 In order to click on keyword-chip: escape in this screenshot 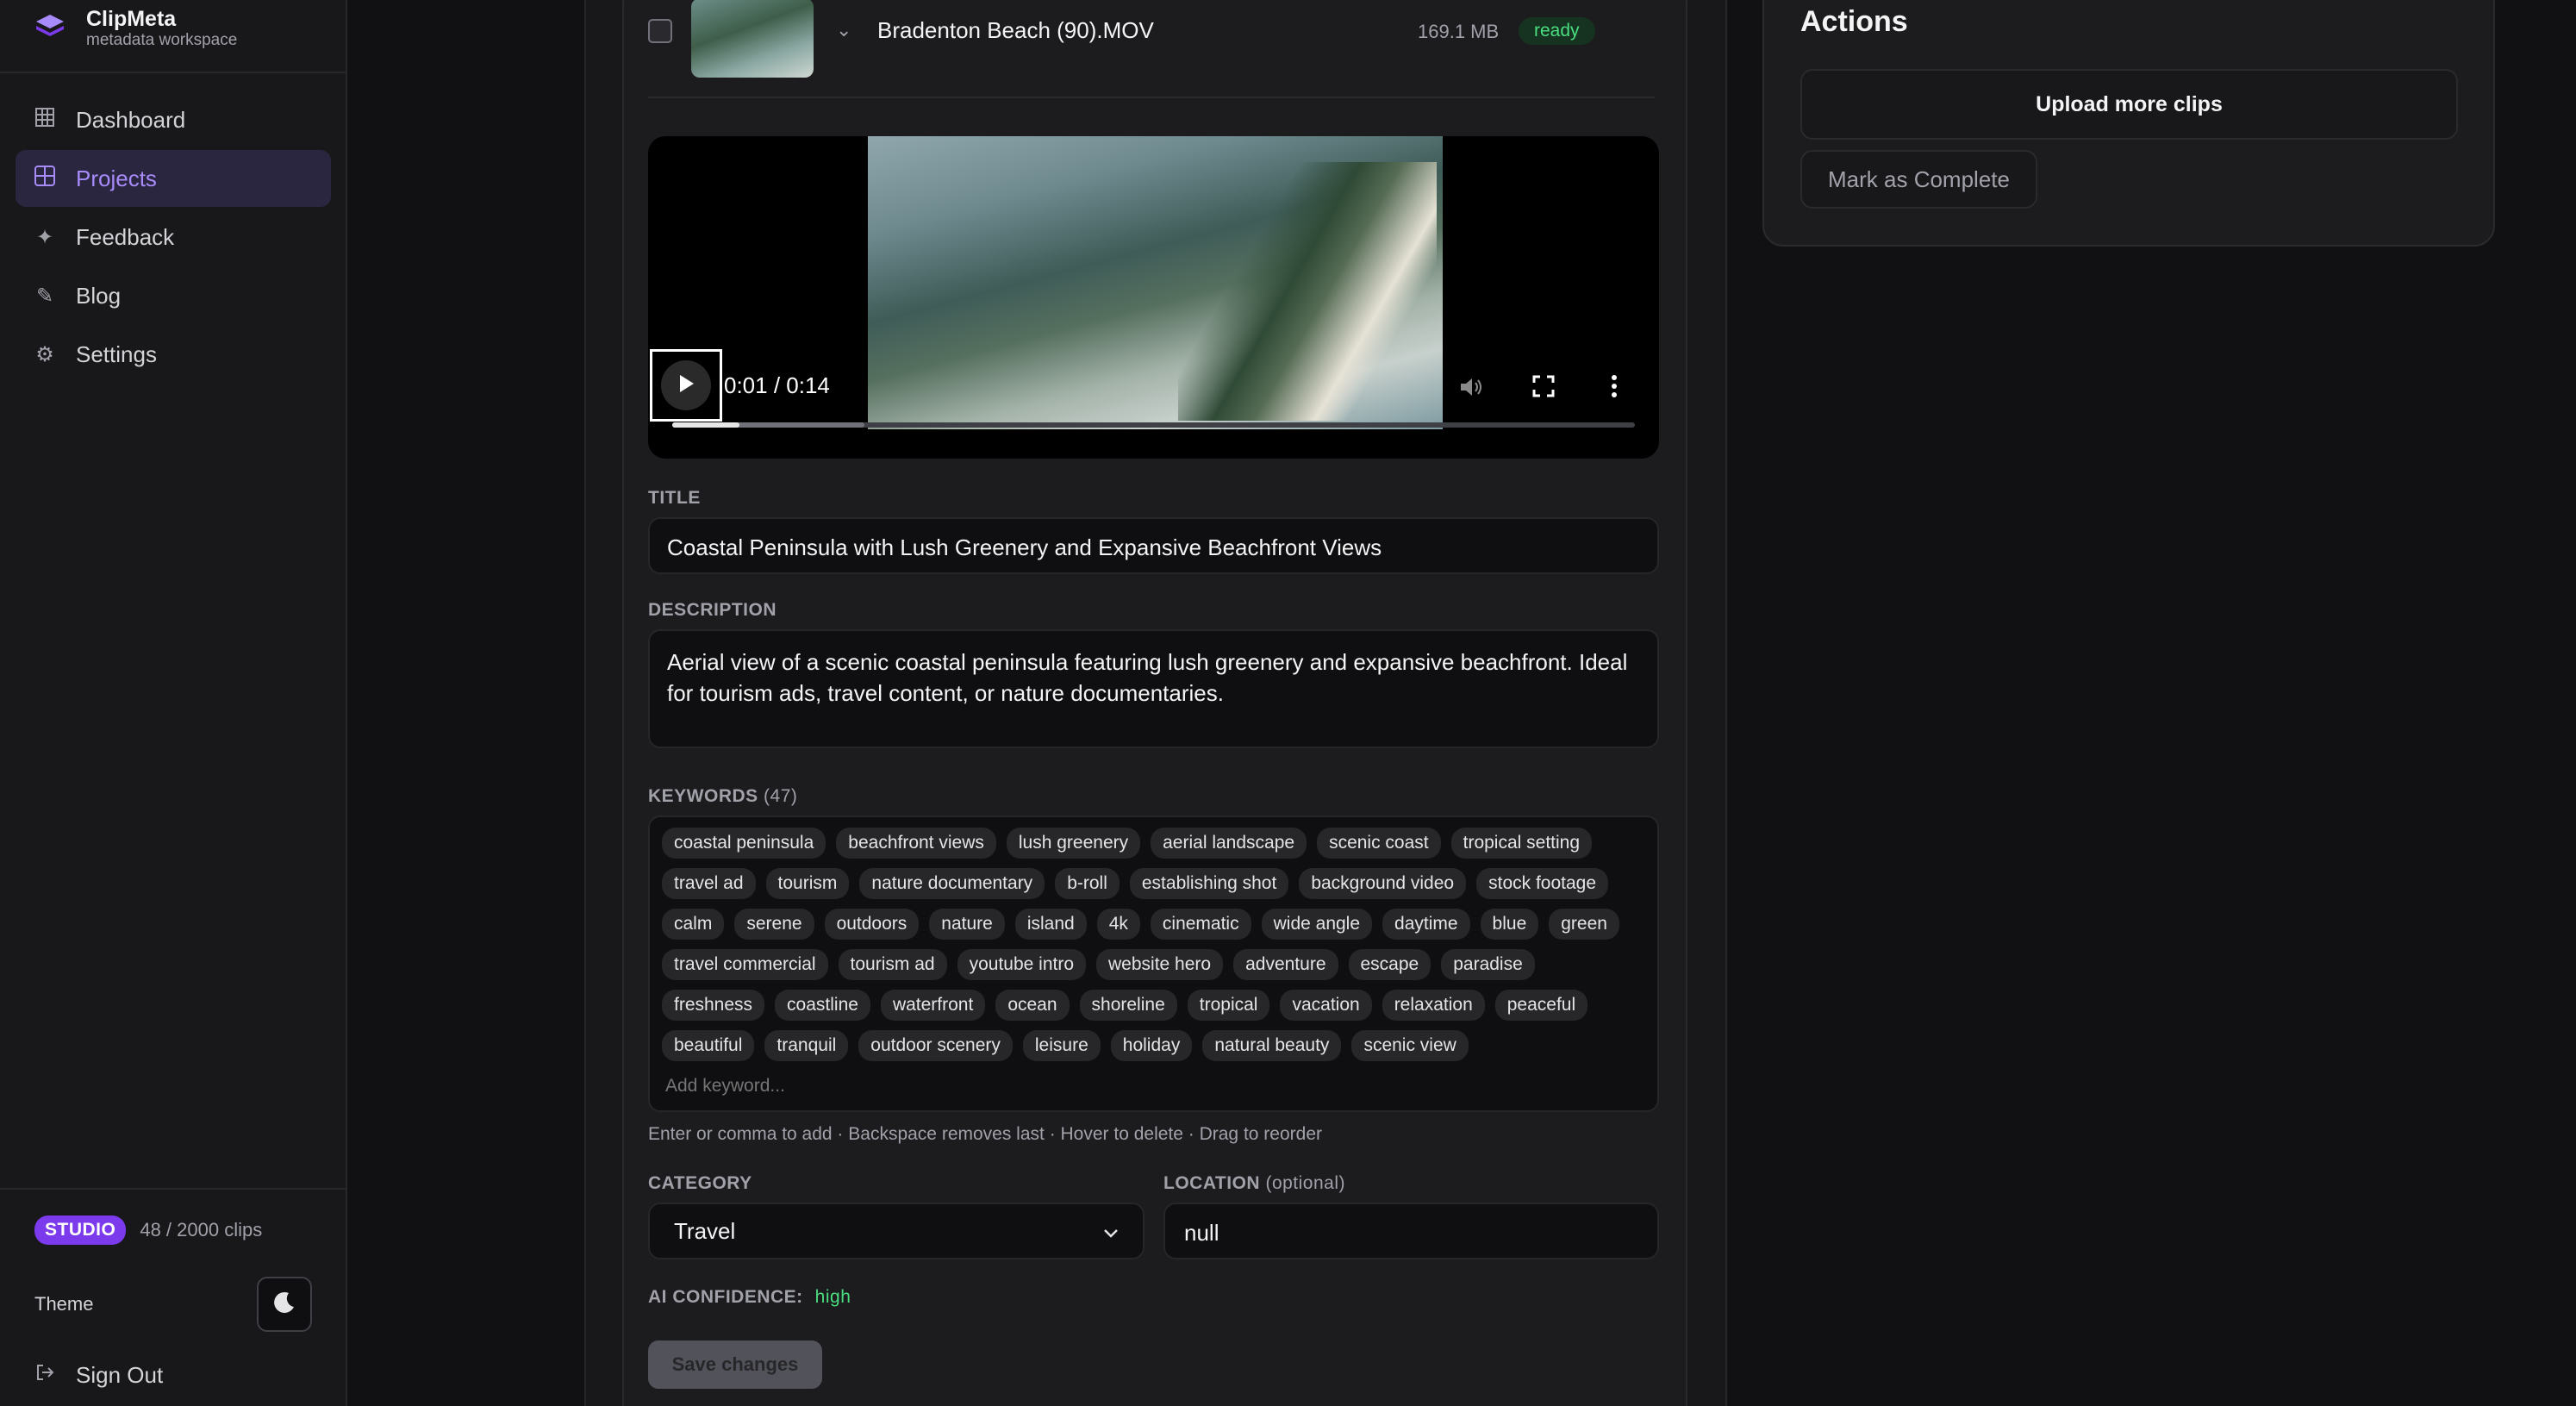, I will do `click(1389, 965)`.